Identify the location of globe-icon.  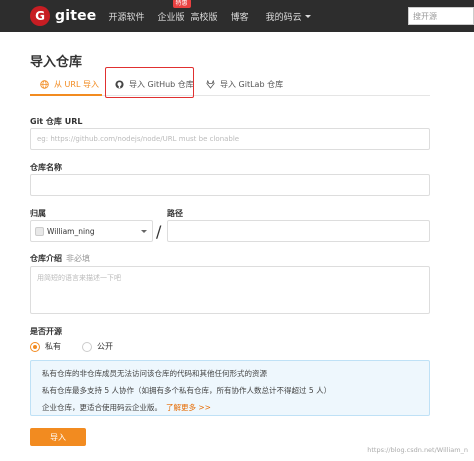
(44, 84).